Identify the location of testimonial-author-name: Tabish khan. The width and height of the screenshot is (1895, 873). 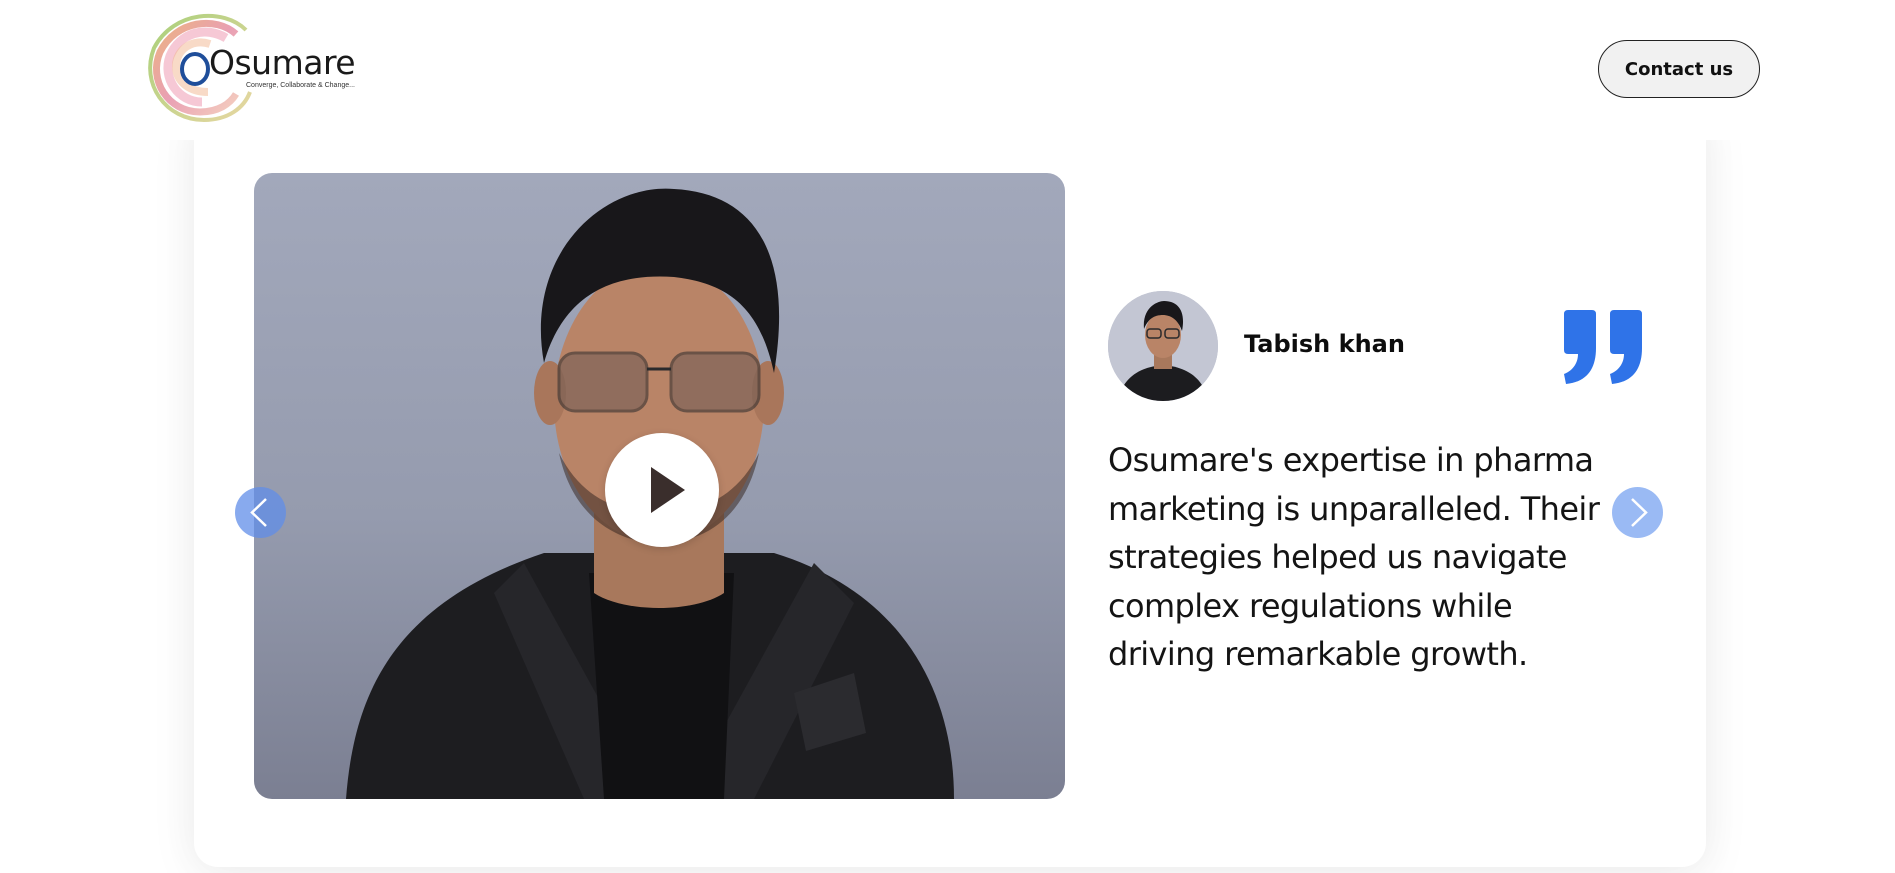
(1324, 344).